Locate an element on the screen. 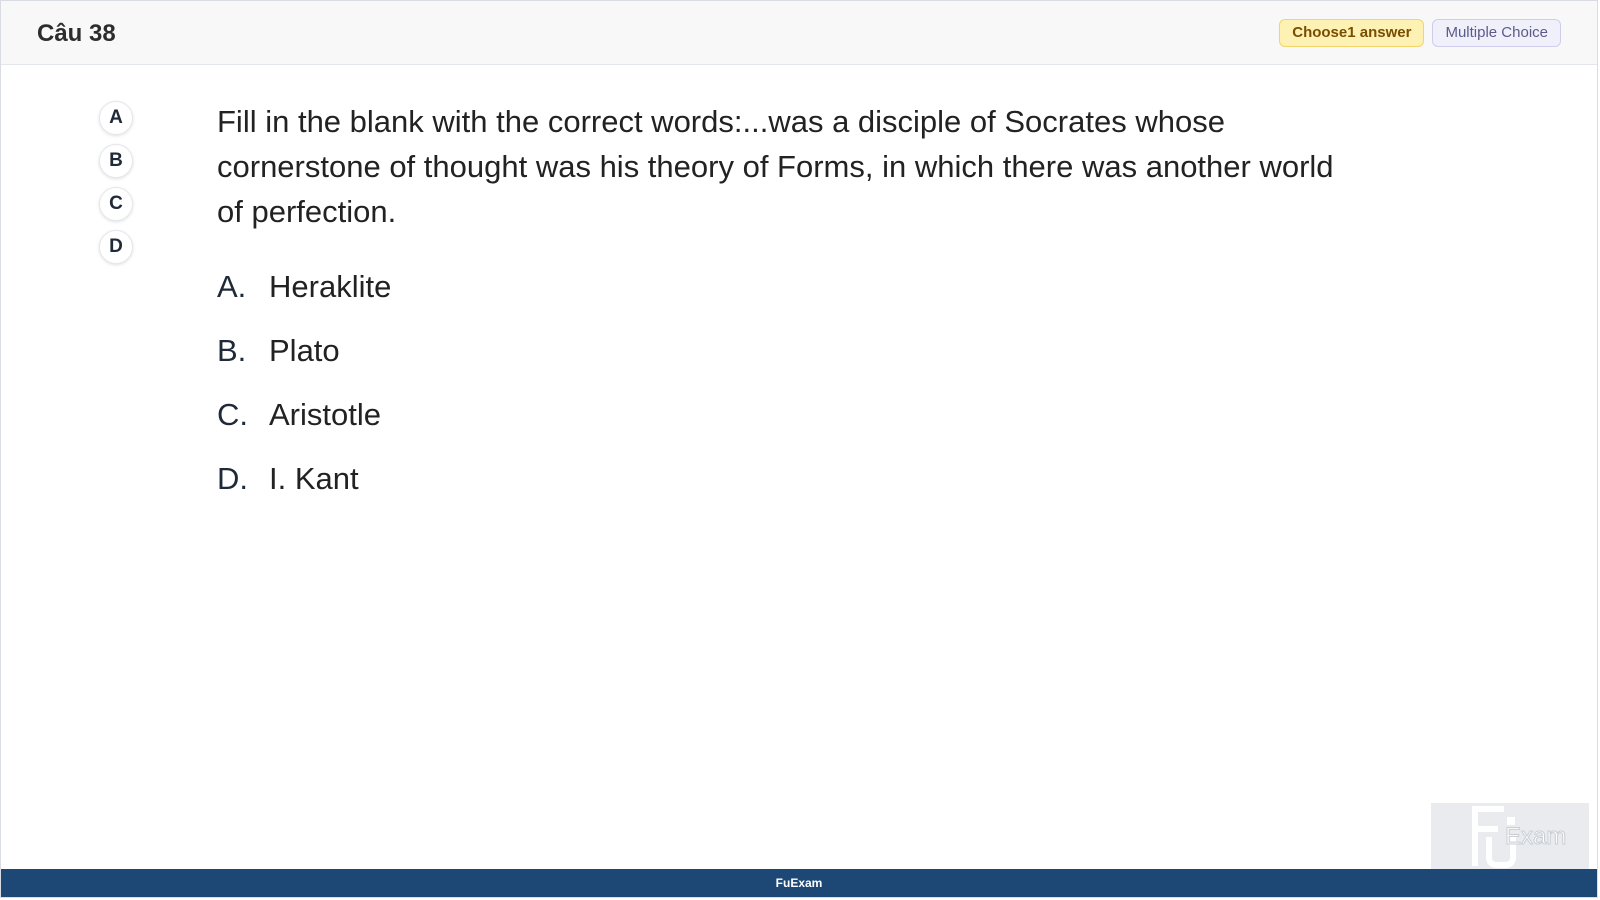  answer-button-a: A is located at coordinates (116, 118).